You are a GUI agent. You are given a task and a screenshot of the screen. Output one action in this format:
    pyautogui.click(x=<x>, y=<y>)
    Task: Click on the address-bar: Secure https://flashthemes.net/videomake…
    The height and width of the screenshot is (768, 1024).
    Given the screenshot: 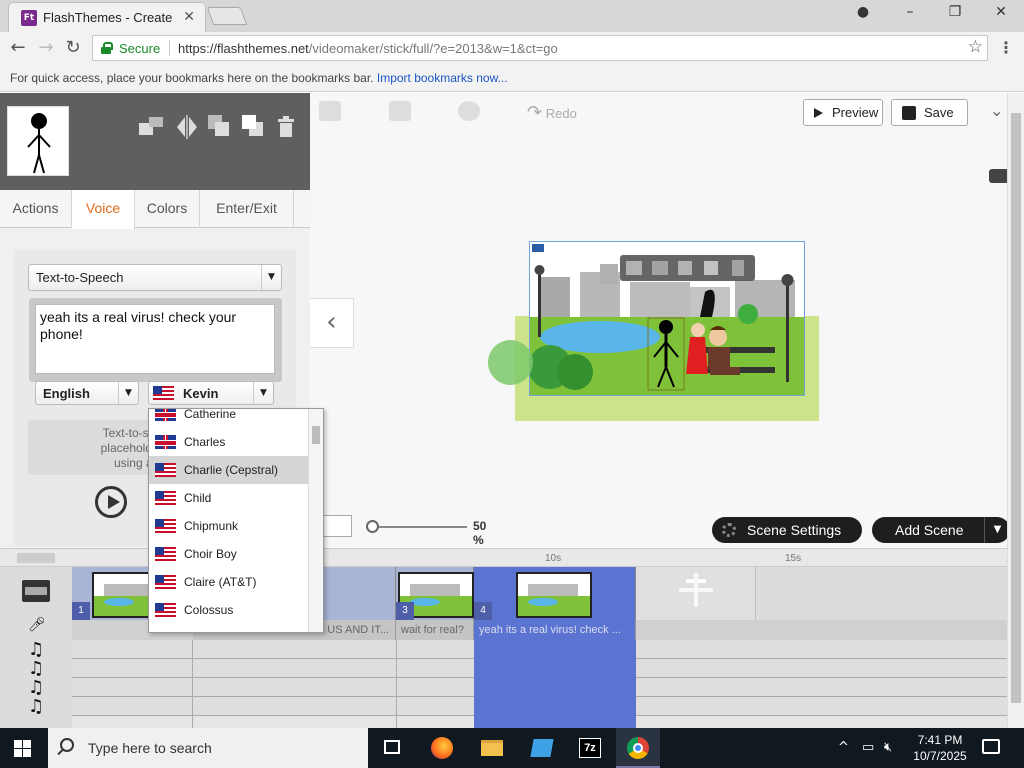 What is the action you would take?
    pyautogui.click(x=540, y=48)
    